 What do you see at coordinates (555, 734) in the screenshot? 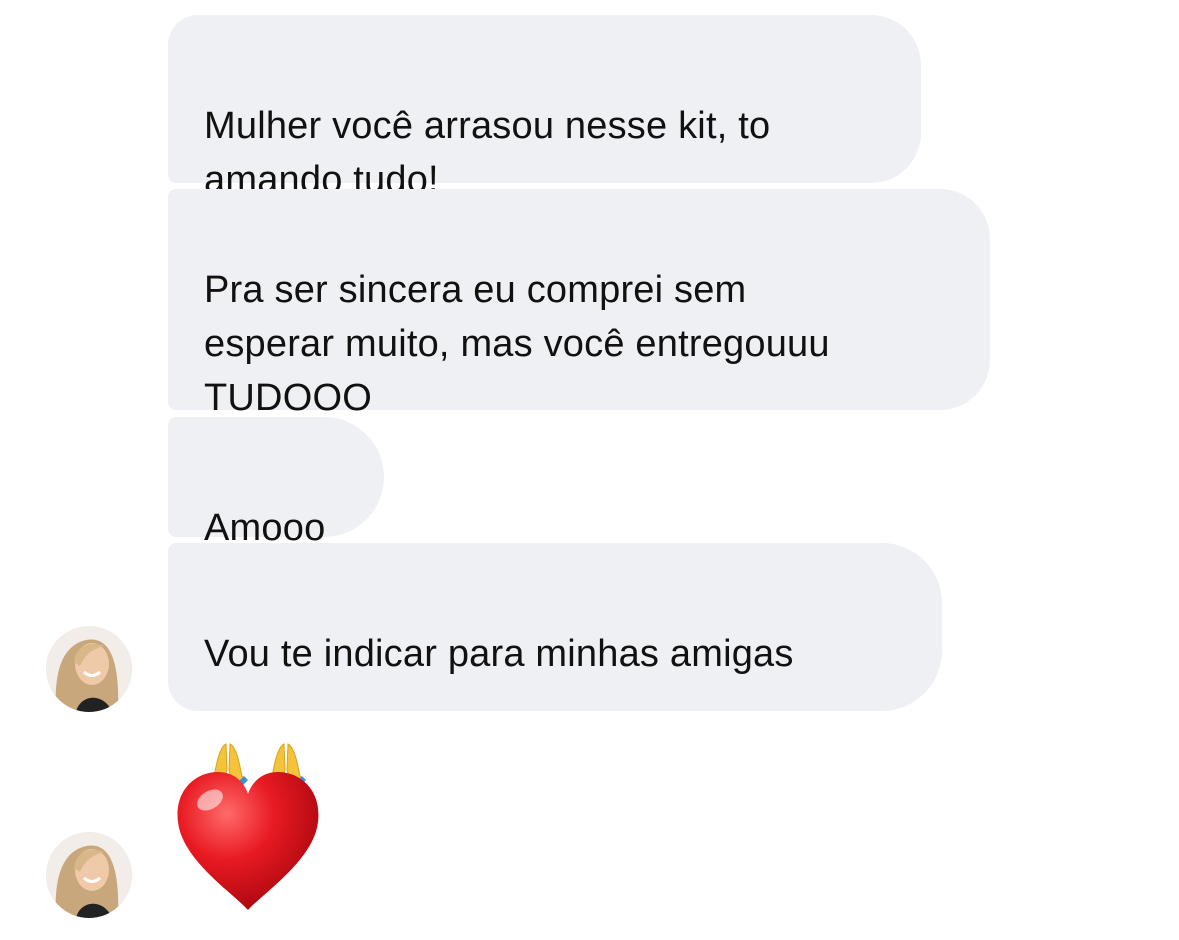
I see `emoji-row` at bounding box center [555, 734].